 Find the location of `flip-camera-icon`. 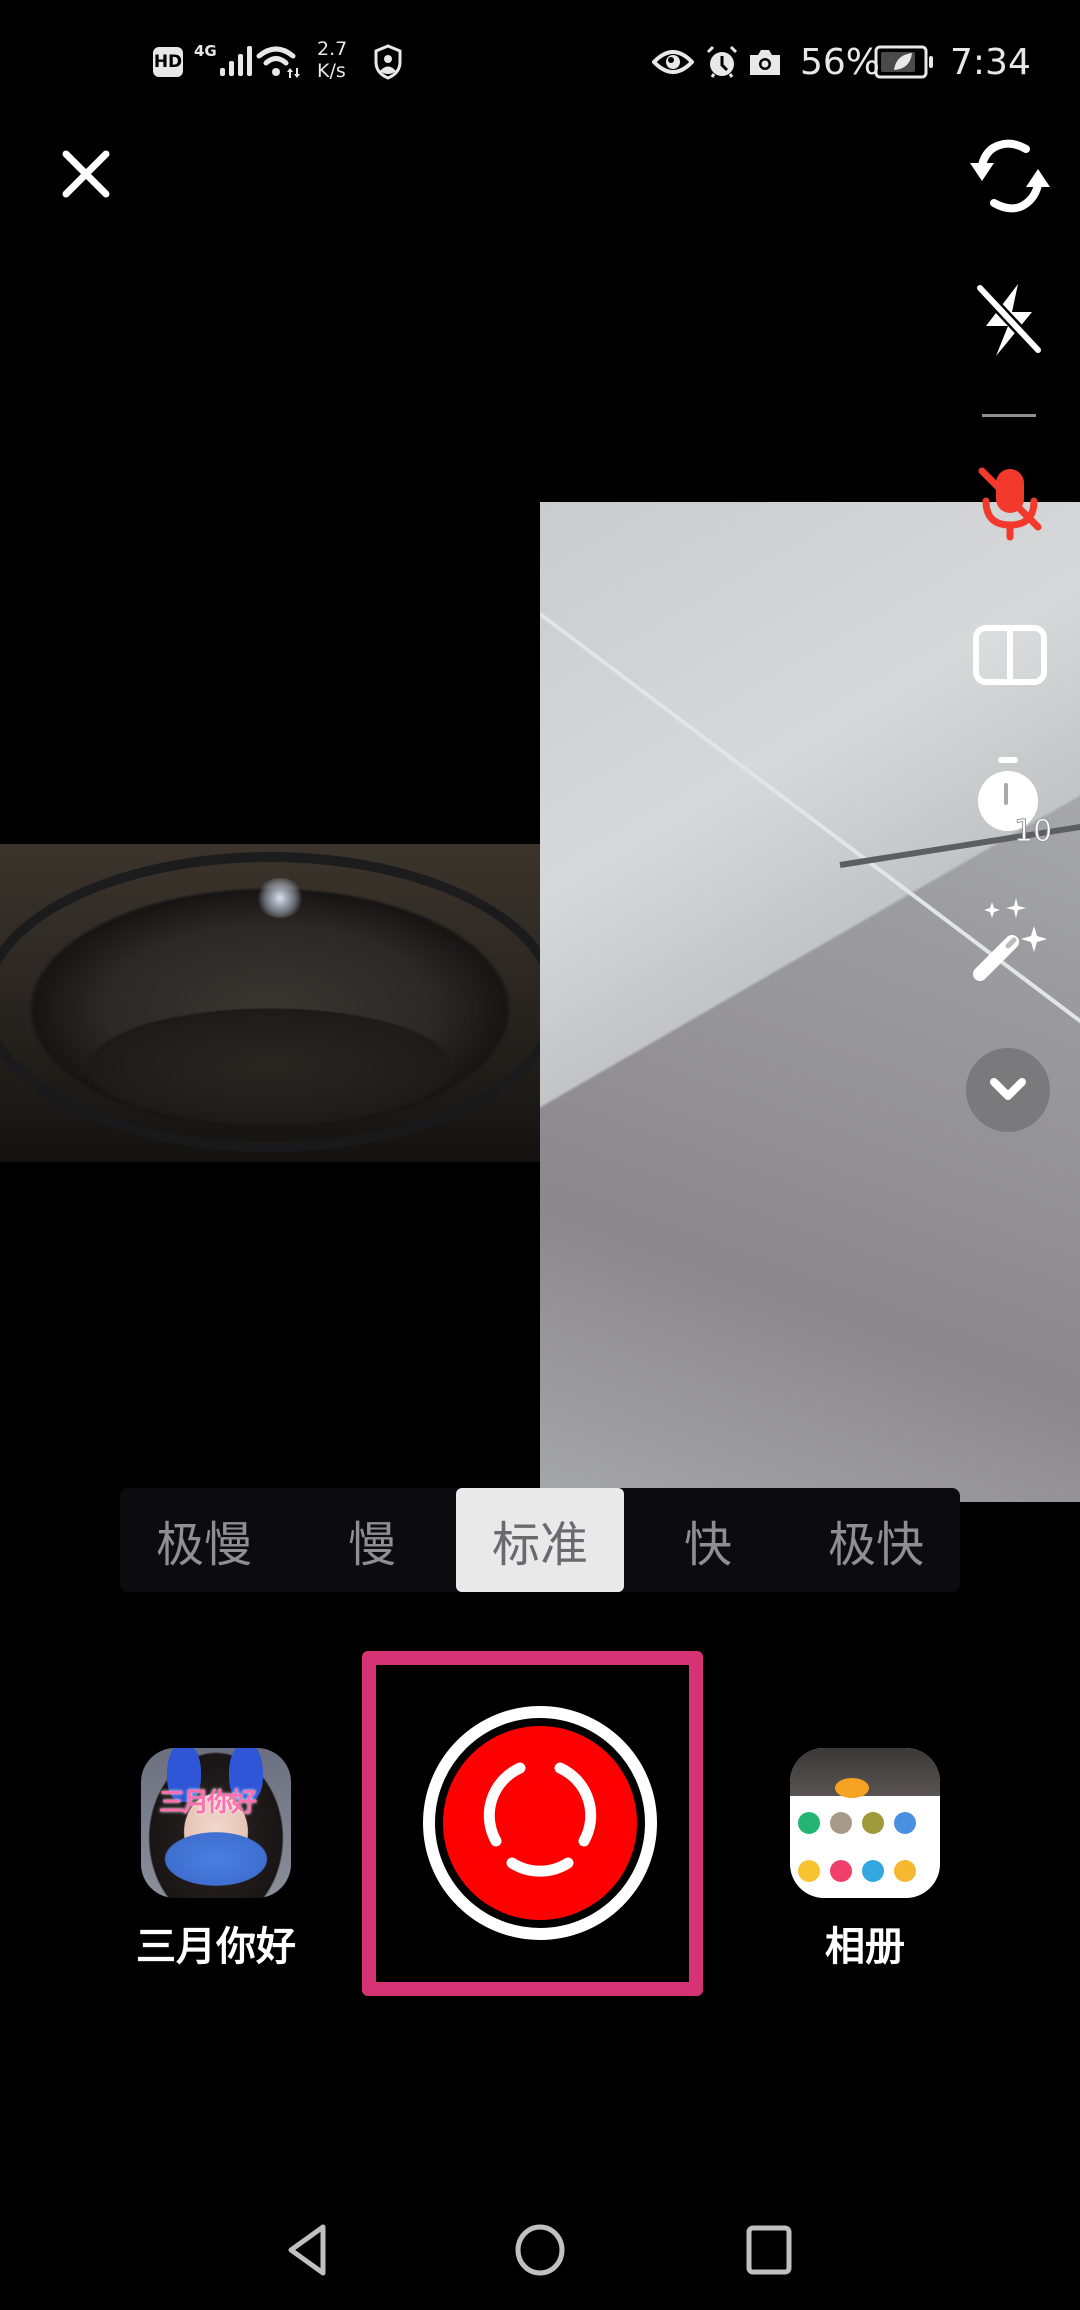

flip-camera-icon is located at coordinates (1010, 176).